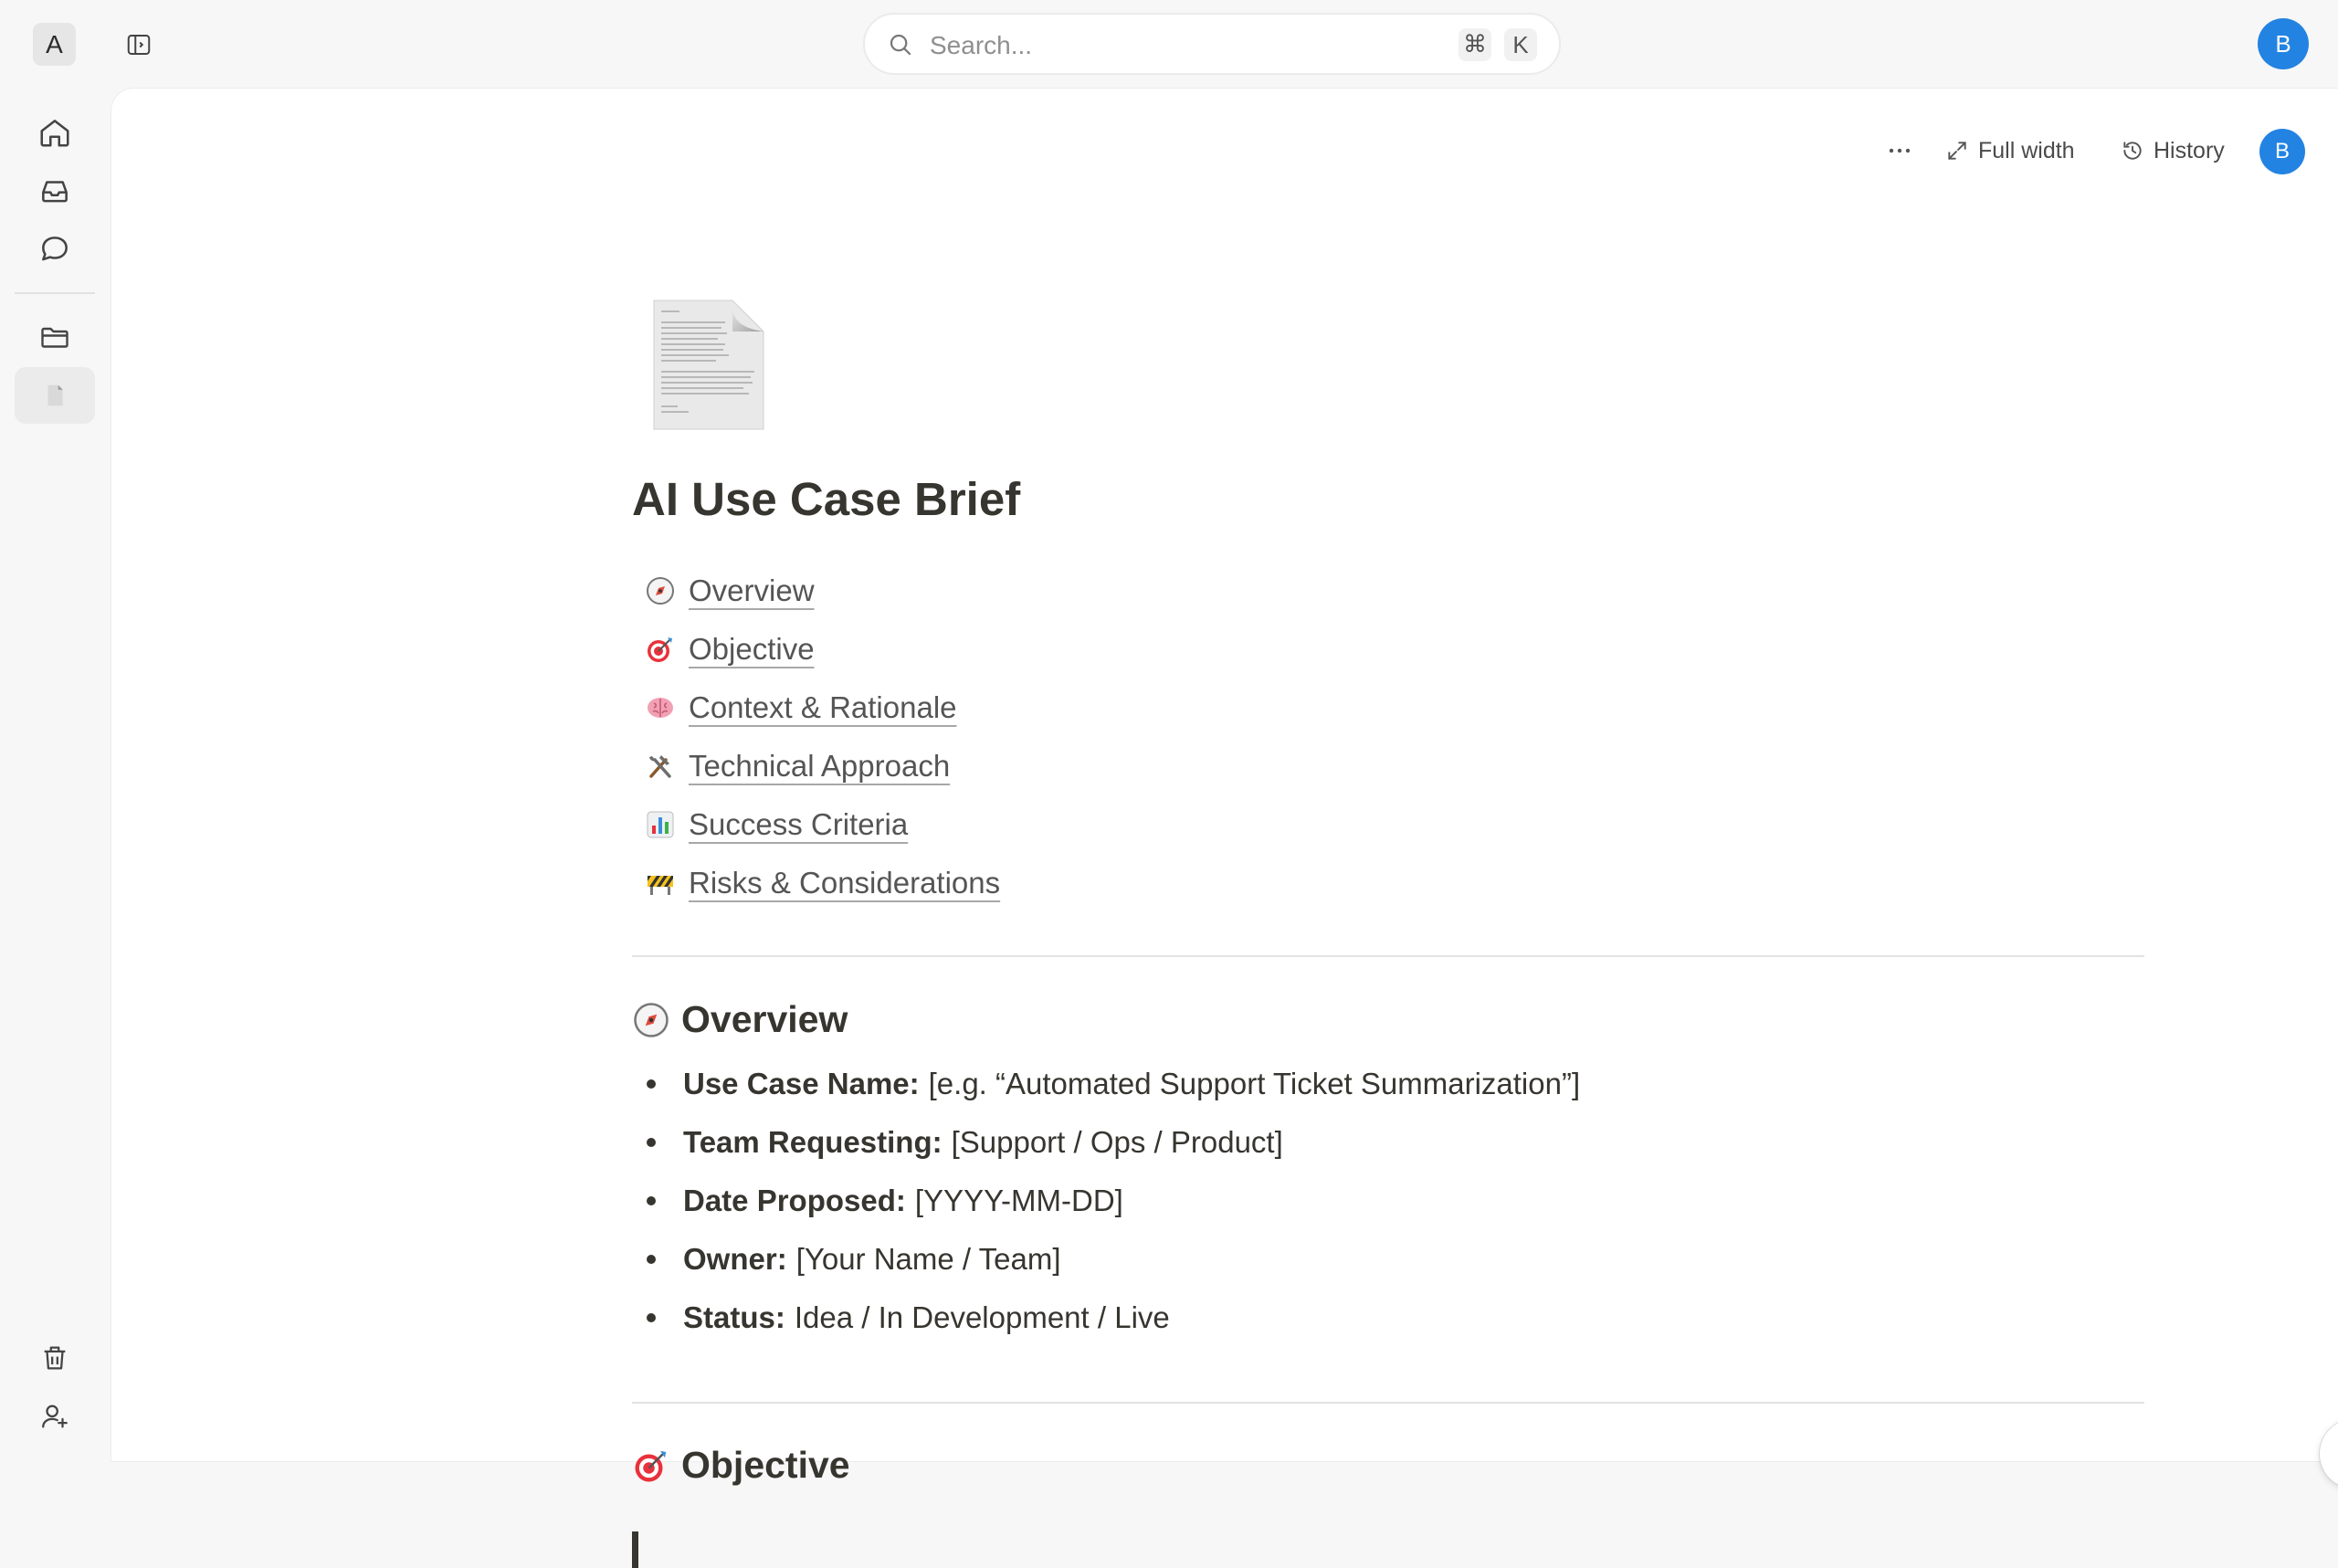 This screenshot has width=2338, height=1568. I want to click on trash-icon, so click(54, 1357).